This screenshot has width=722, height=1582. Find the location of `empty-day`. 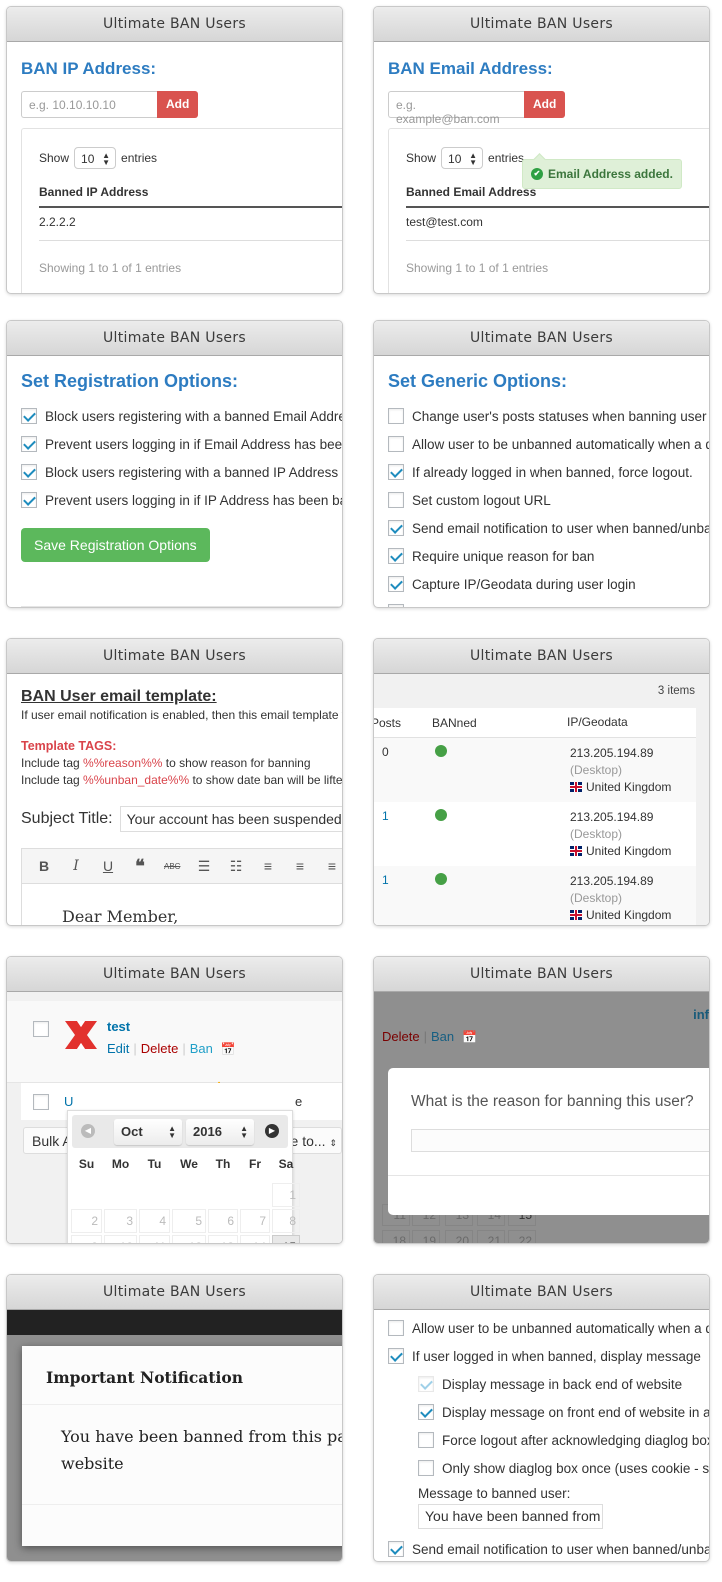

empty-day is located at coordinates (86, 1195).